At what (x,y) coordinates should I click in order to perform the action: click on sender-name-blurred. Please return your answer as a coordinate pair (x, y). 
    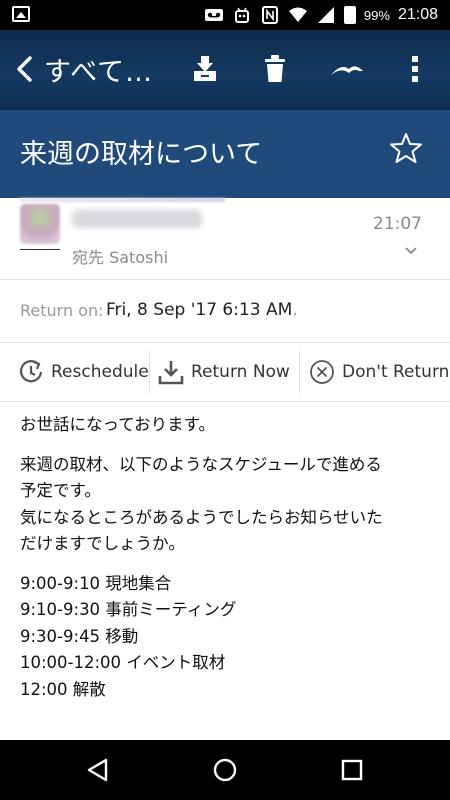
    Looking at the image, I should click on (137, 219).